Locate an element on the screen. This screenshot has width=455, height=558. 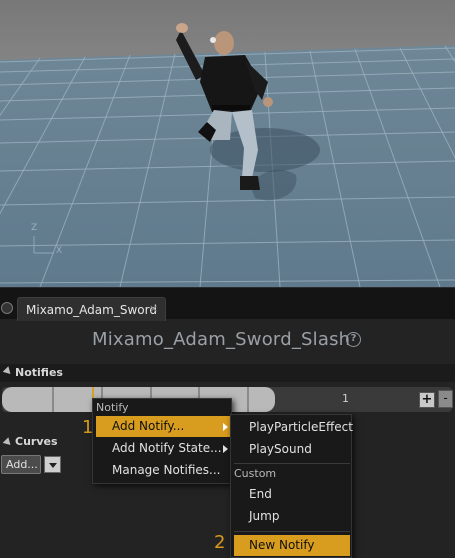
tab-bar: Mixamo_Adam_Sword × is located at coordinates (227, 304).